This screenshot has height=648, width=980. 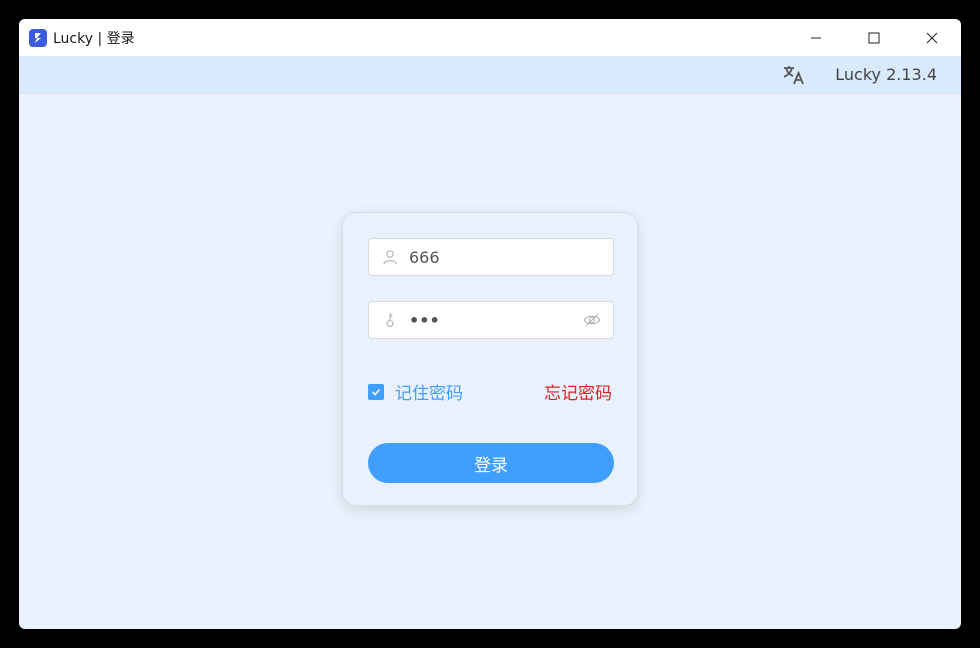 I want to click on username-input, so click(x=499, y=257).